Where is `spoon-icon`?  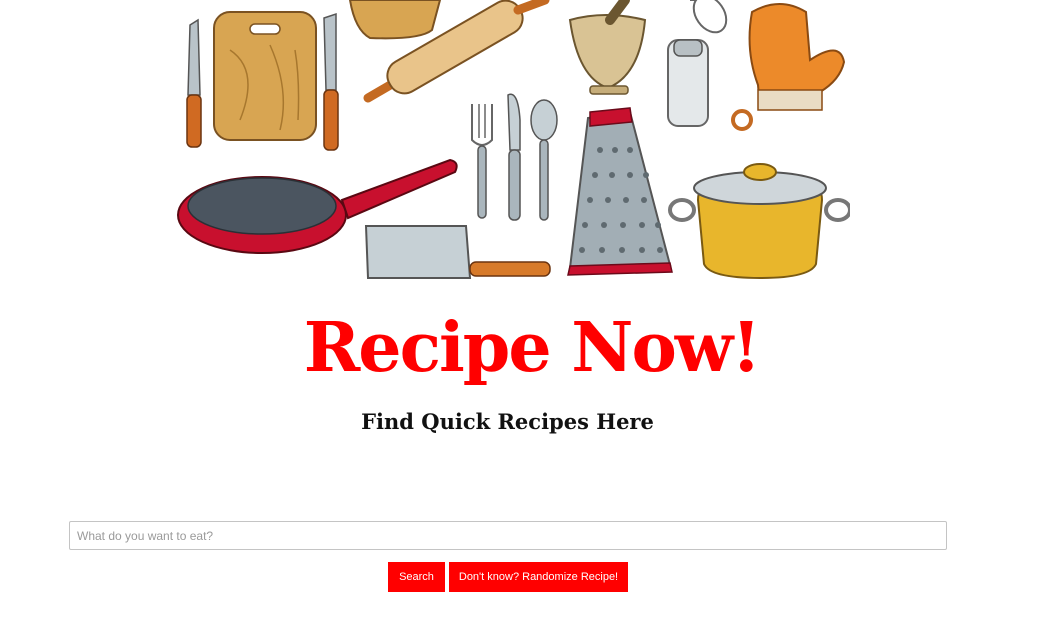 spoon-icon is located at coordinates (544, 160).